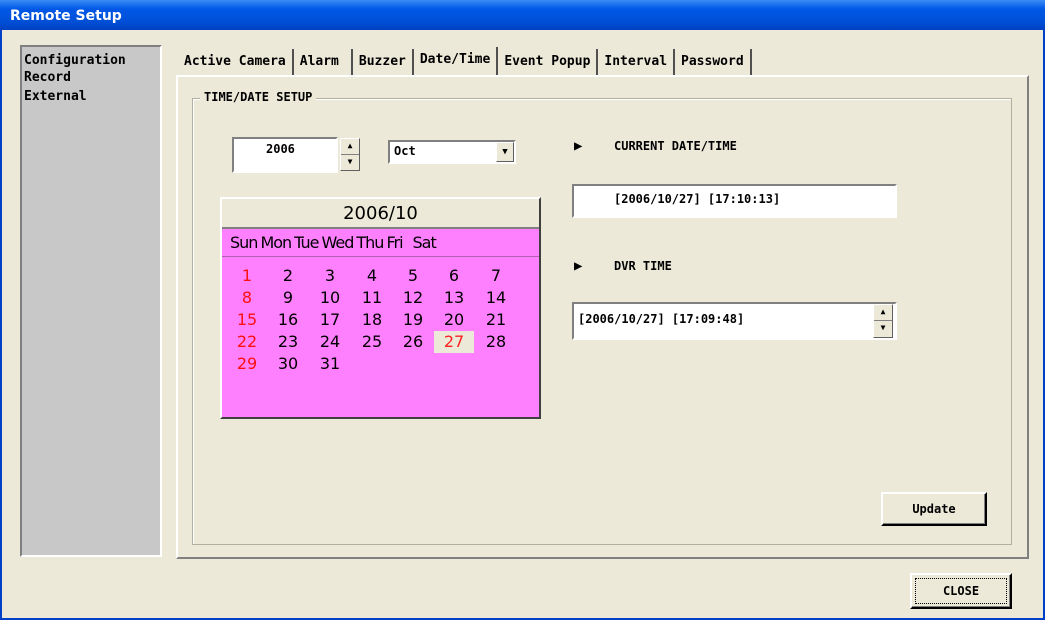  What do you see at coordinates (961, 591) in the screenshot?
I see `close-button: CLOSE` at bounding box center [961, 591].